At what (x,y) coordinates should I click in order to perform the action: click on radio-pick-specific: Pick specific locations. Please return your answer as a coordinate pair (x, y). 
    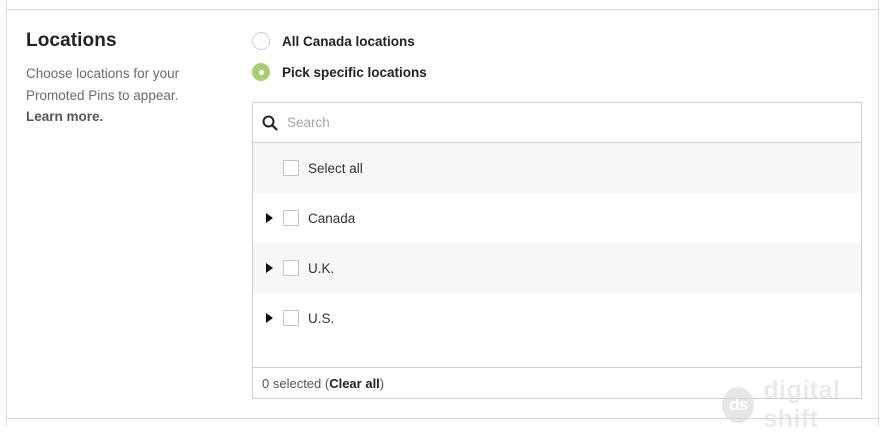
    Looking at the image, I should click on (339, 72).